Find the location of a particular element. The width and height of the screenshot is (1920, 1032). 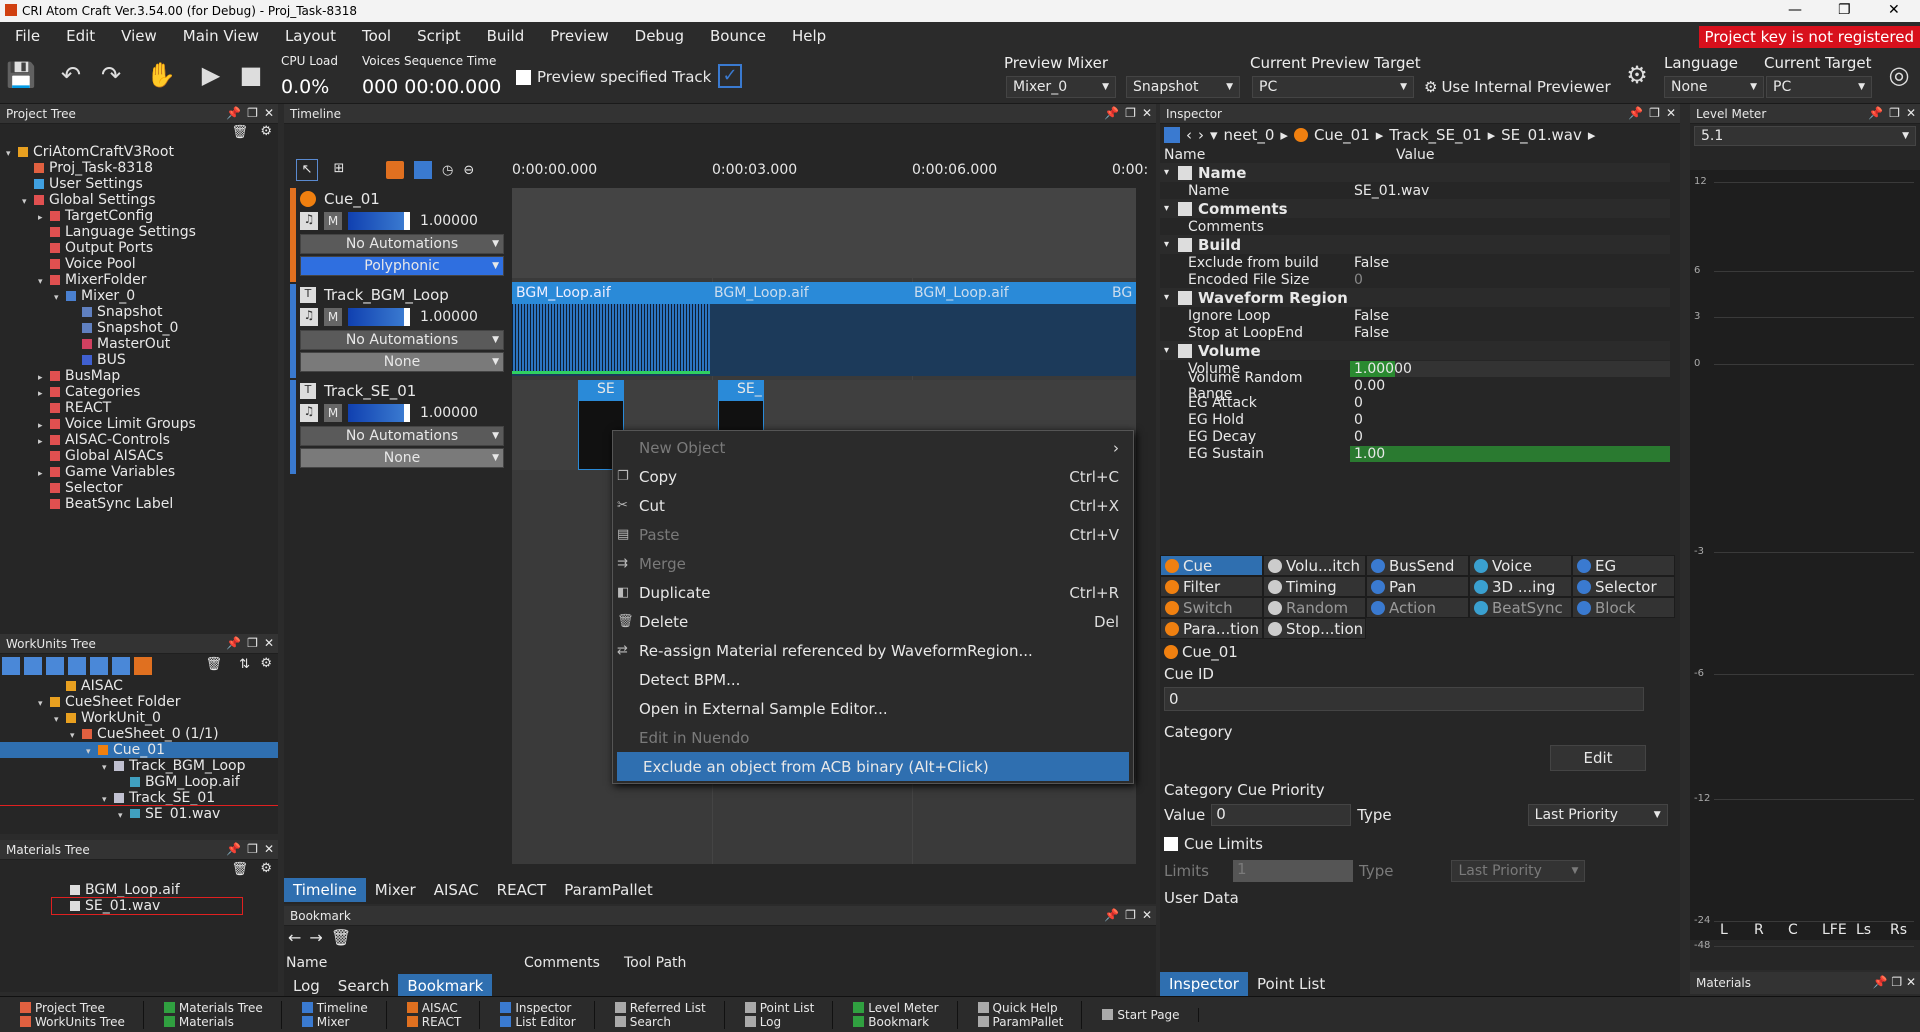

context-item-paste: ▤ Paste Ctrl+V is located at coordinates (873, 534).